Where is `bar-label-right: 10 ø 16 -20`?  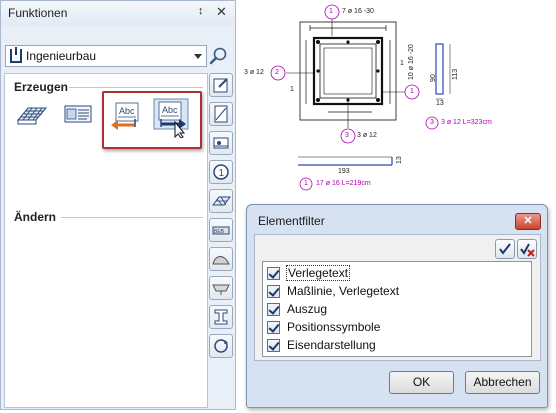 bar-label-right: 10 ø 16 -20 is located at coordinates (411, 62).